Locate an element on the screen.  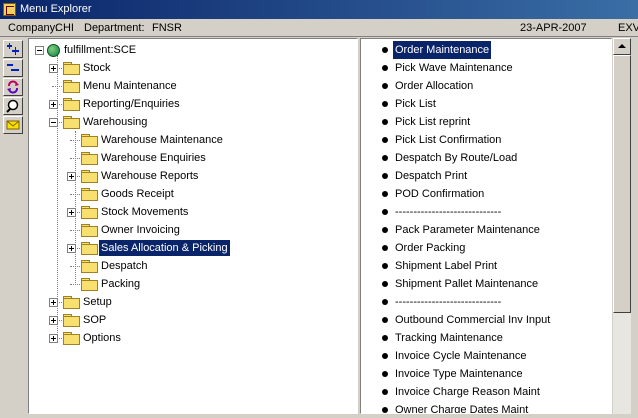
menu-list-item: Pack Parameter Maintenance is located at coordinates (486, 230).